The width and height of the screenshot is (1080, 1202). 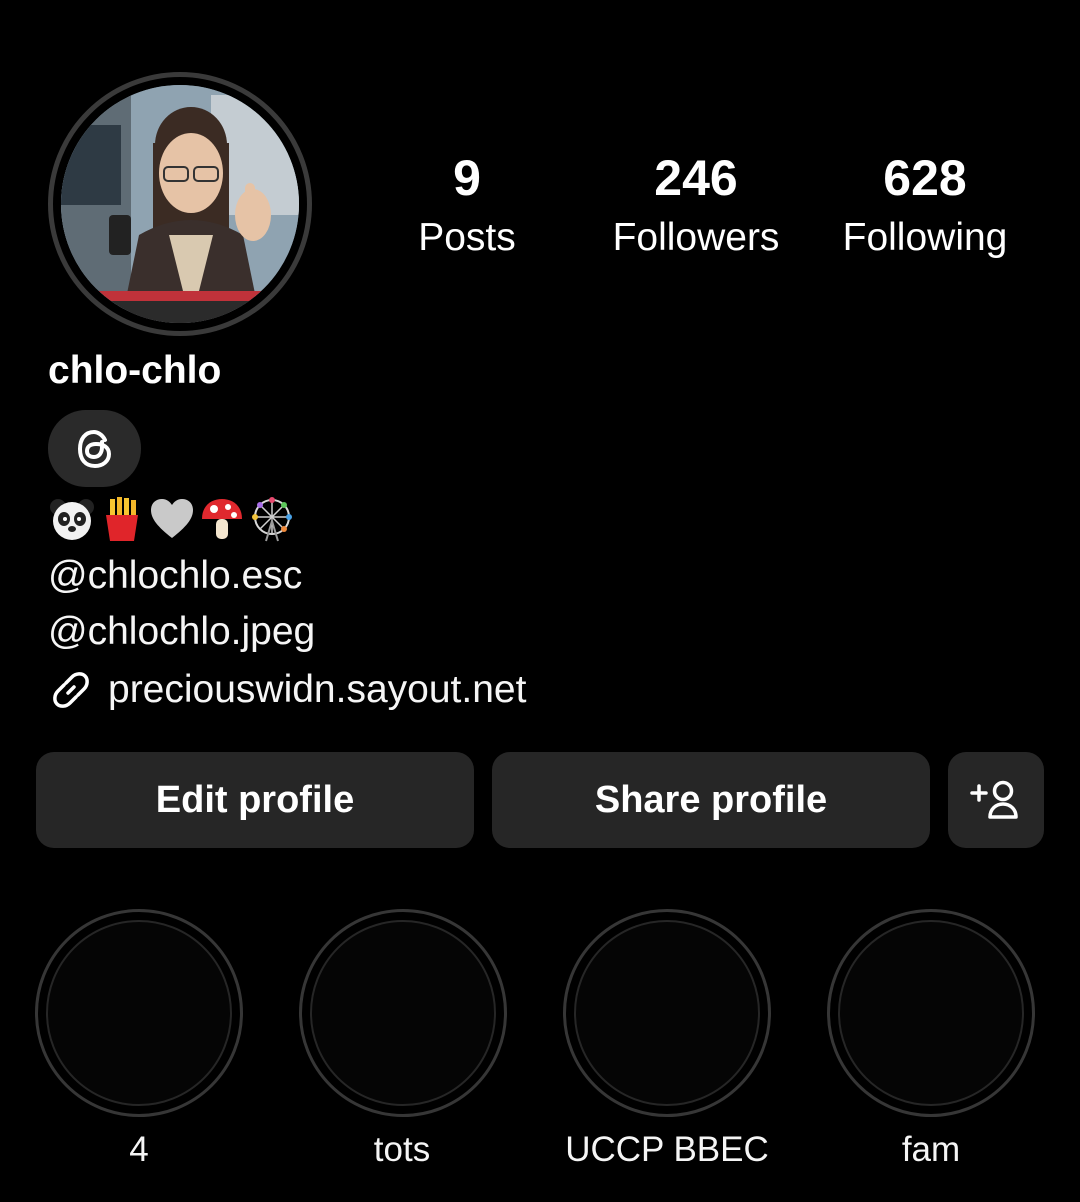 What do you see at coordinates (135, 370) in the screenshot?
I see `profile-name: chlo-chlo` at bounding box center [135, 370].